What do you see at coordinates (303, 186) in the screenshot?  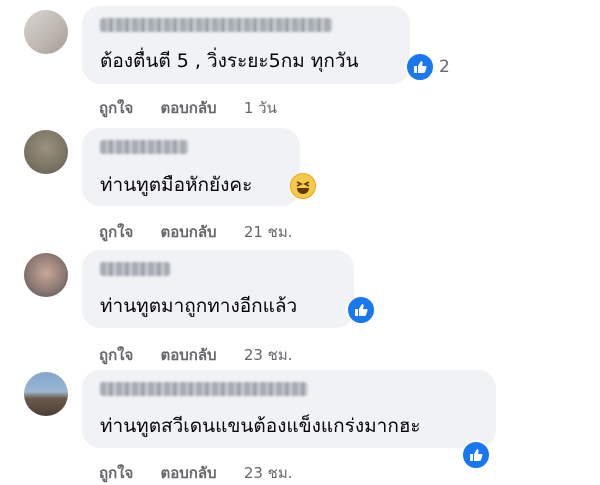 I see `haha-emoji-icon` at bounding box center [303, 186].